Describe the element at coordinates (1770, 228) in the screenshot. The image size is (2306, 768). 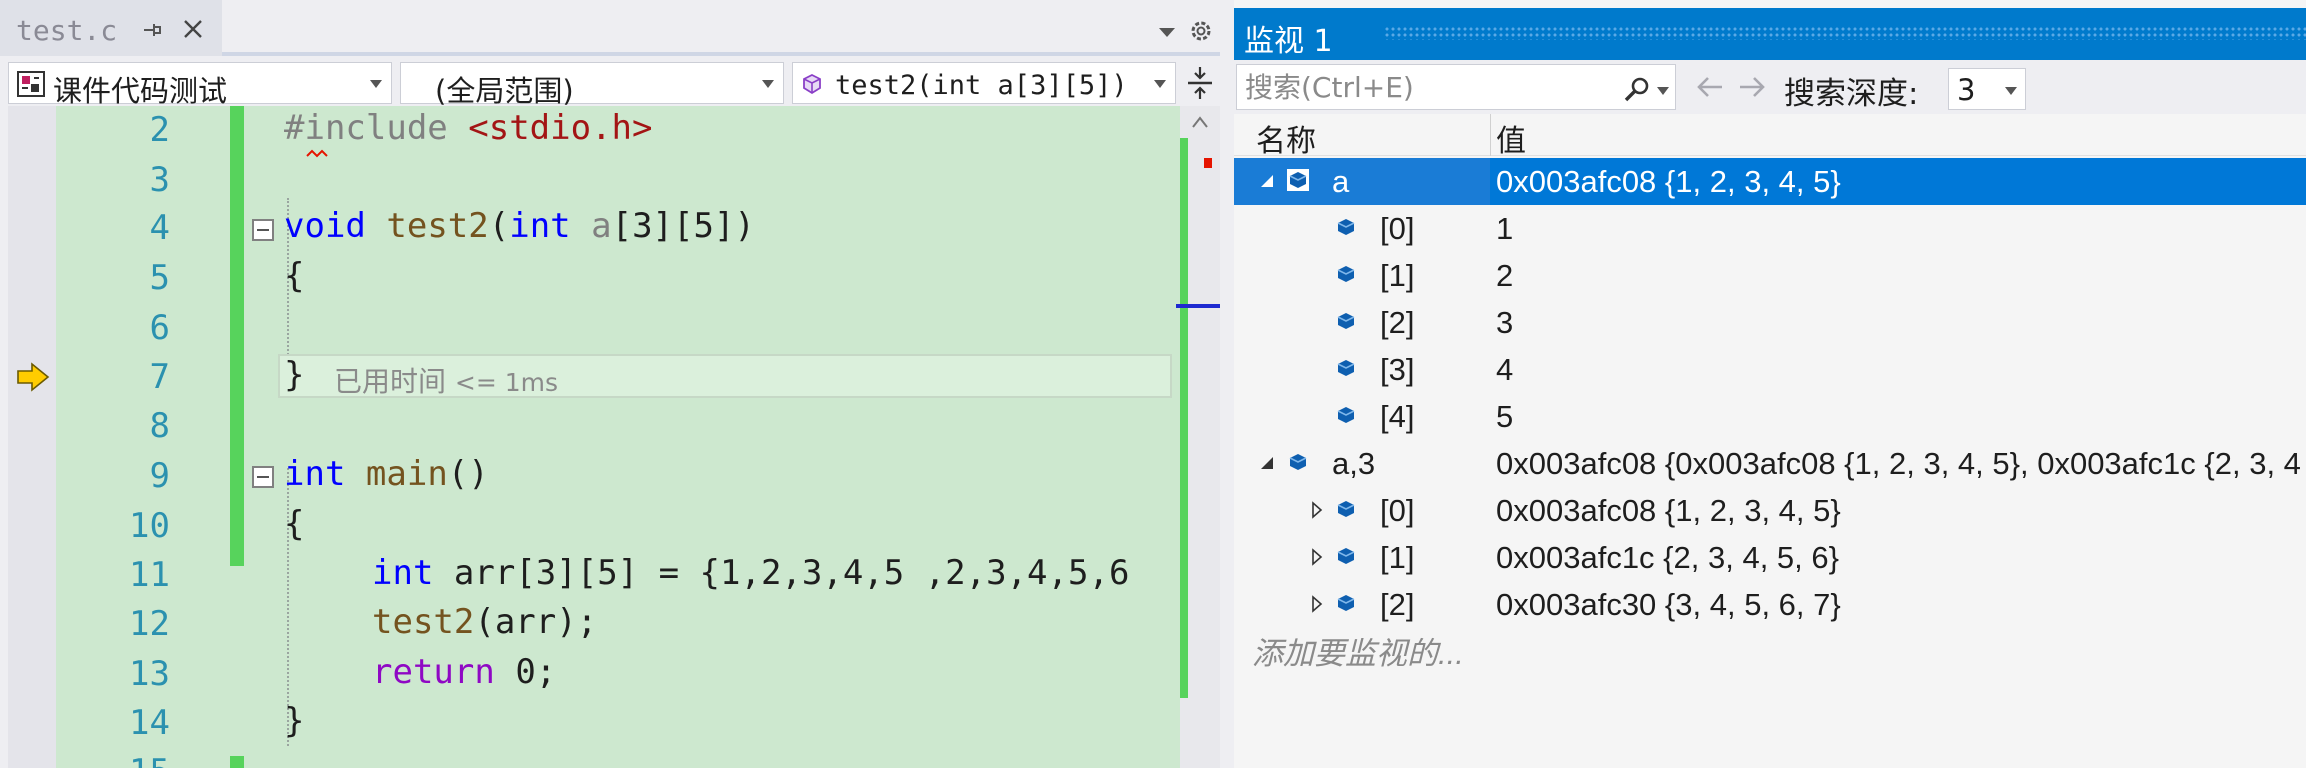
I see `watch-row-a-0: [0] 1` at that location.